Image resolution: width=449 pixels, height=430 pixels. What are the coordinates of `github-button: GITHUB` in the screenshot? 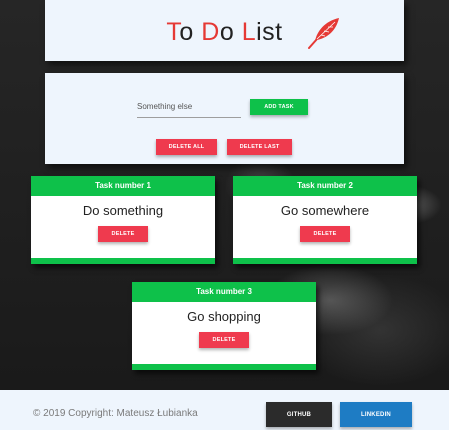 It's located at (299, 414).